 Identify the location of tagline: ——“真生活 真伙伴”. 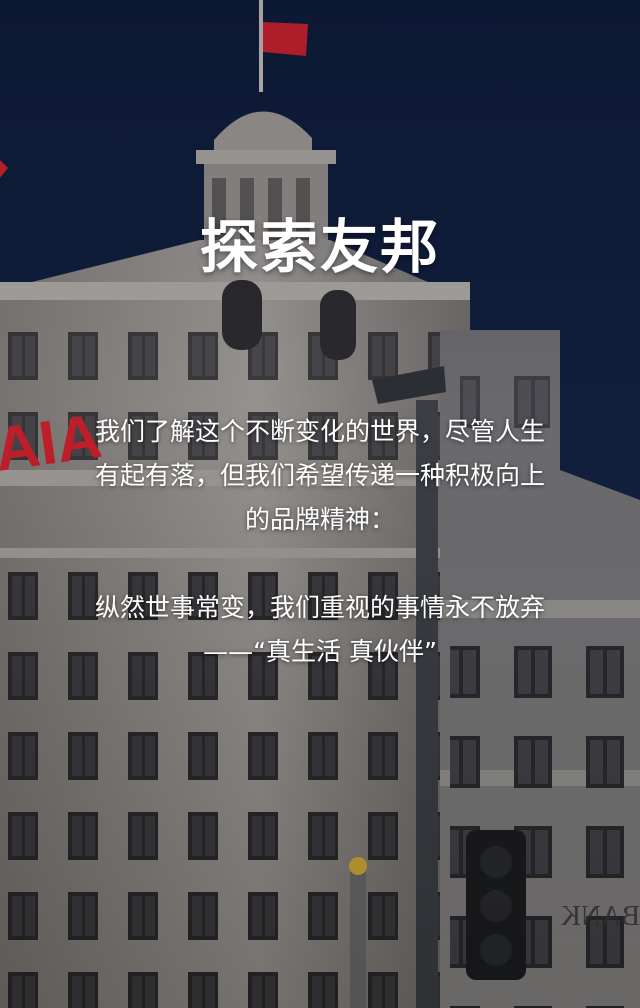
(320, 651).